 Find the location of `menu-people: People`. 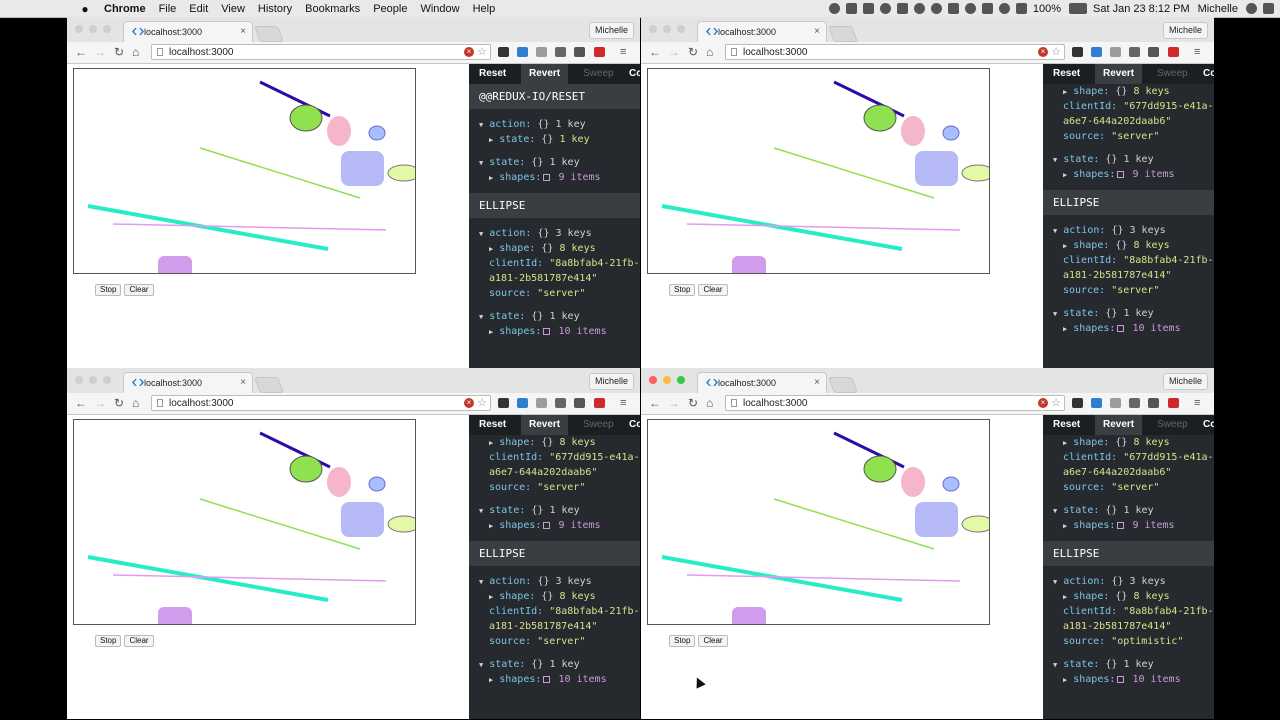

menu-people: People is located at coordinates (390, 9).